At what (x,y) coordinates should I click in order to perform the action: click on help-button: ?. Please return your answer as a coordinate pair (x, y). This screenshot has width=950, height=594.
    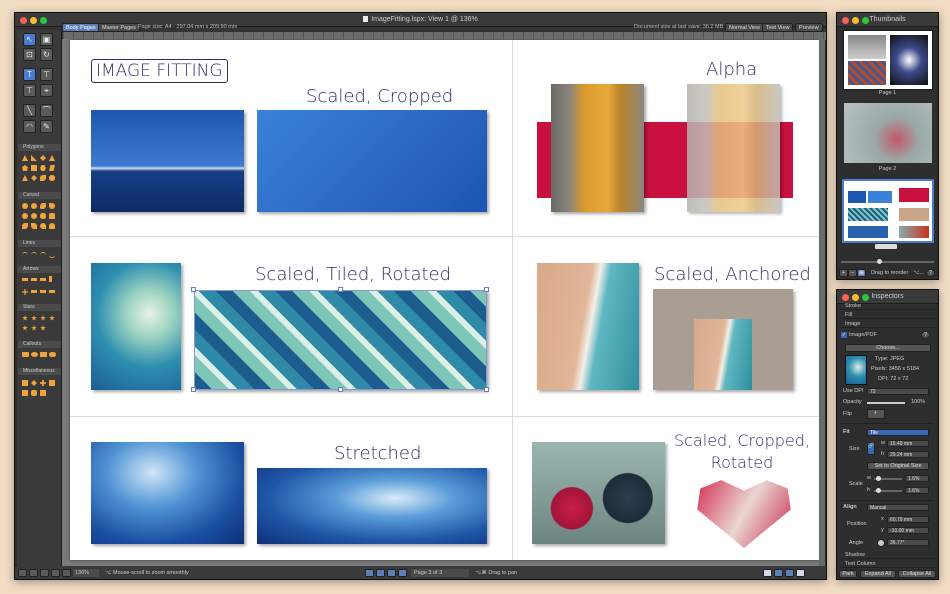
    Looking at the image, I should click on (930, 273).